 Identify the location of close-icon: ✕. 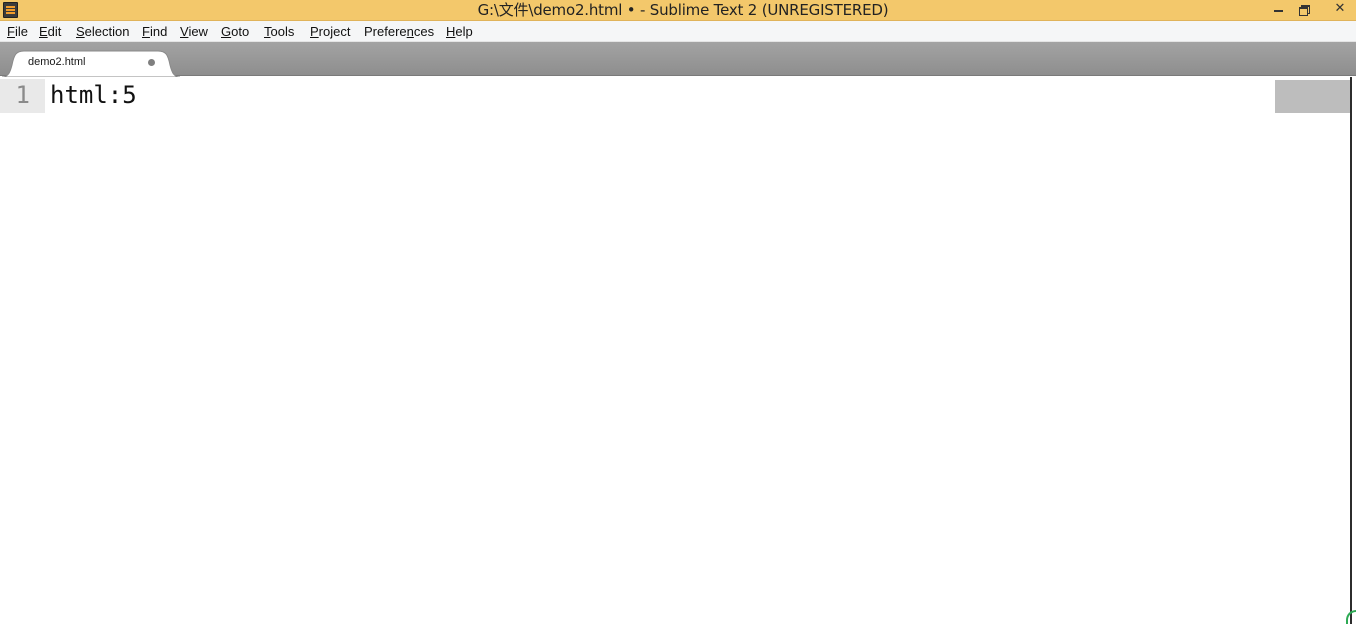
(1340, 8).